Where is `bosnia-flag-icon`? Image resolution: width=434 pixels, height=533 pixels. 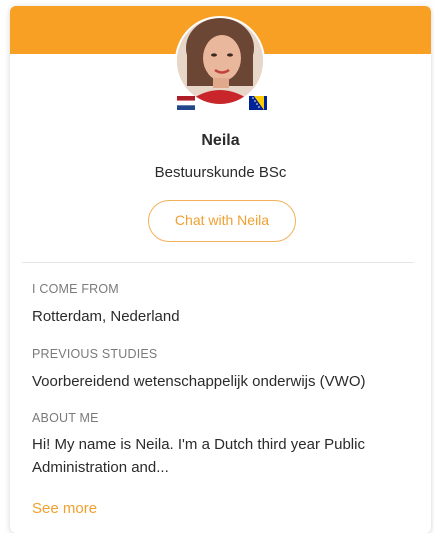 bosnia-flag-icon is located at coordinates (258, 103).